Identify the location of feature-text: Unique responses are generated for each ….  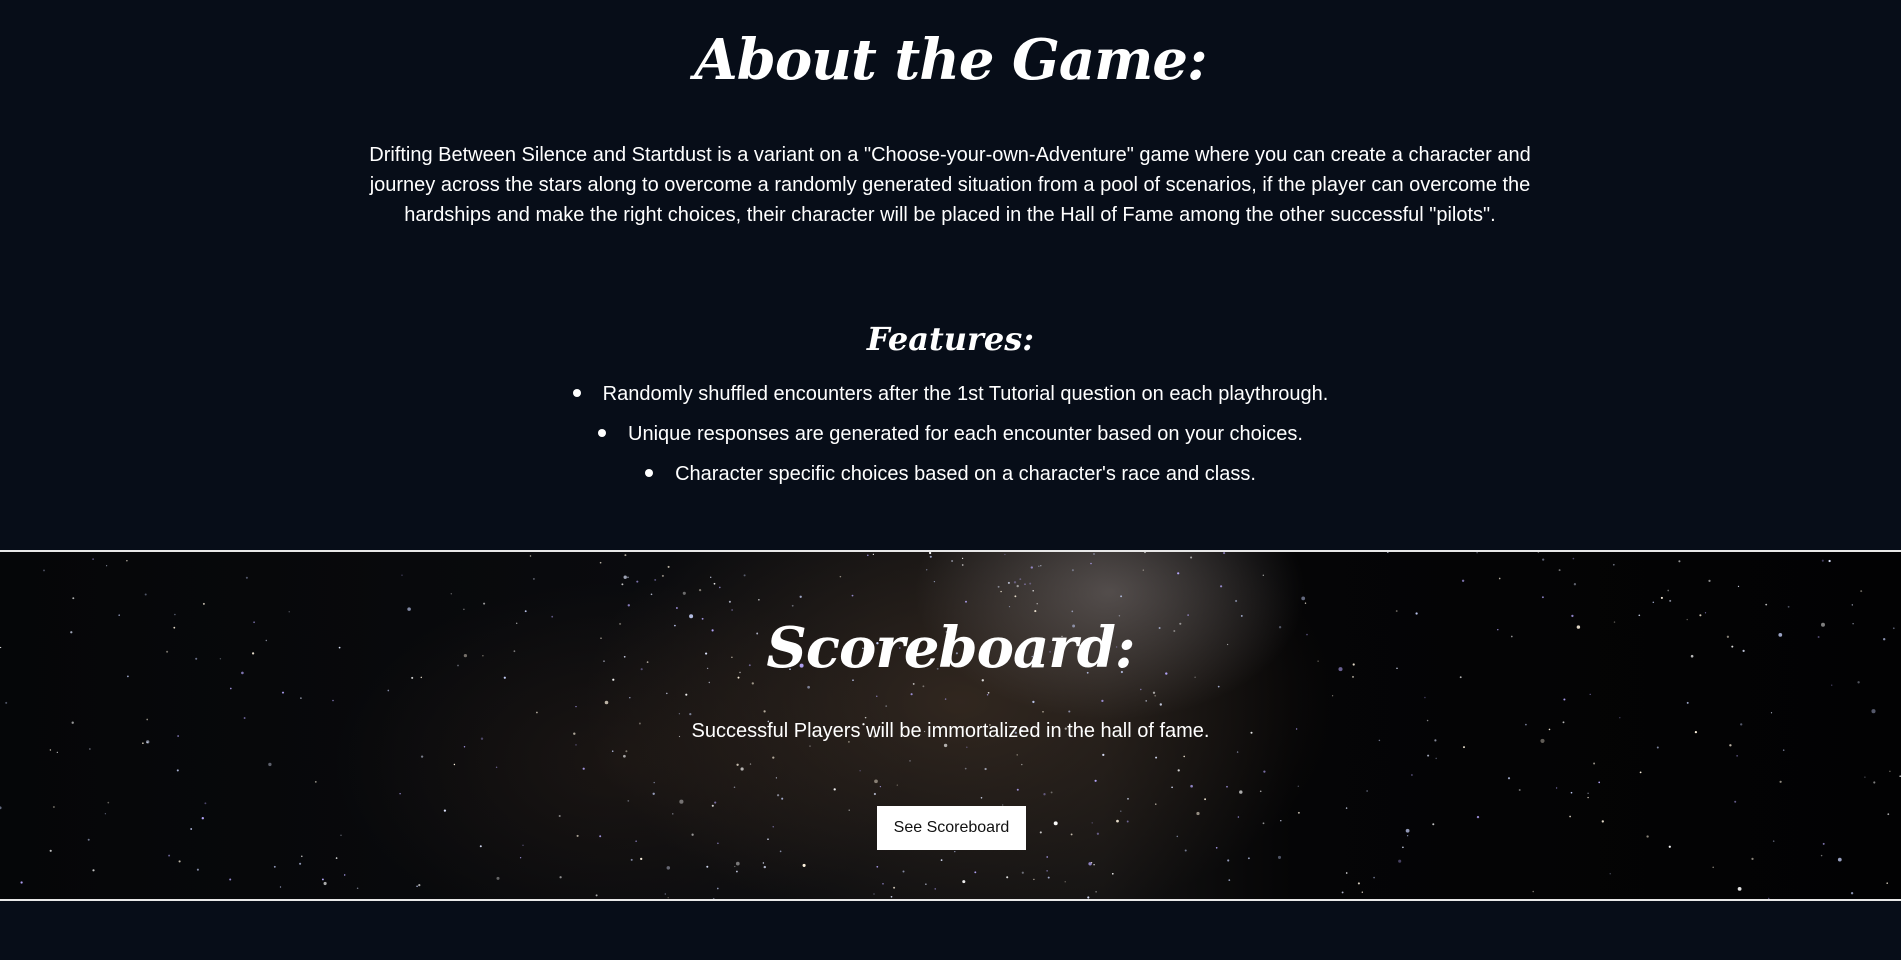
(965, 434).